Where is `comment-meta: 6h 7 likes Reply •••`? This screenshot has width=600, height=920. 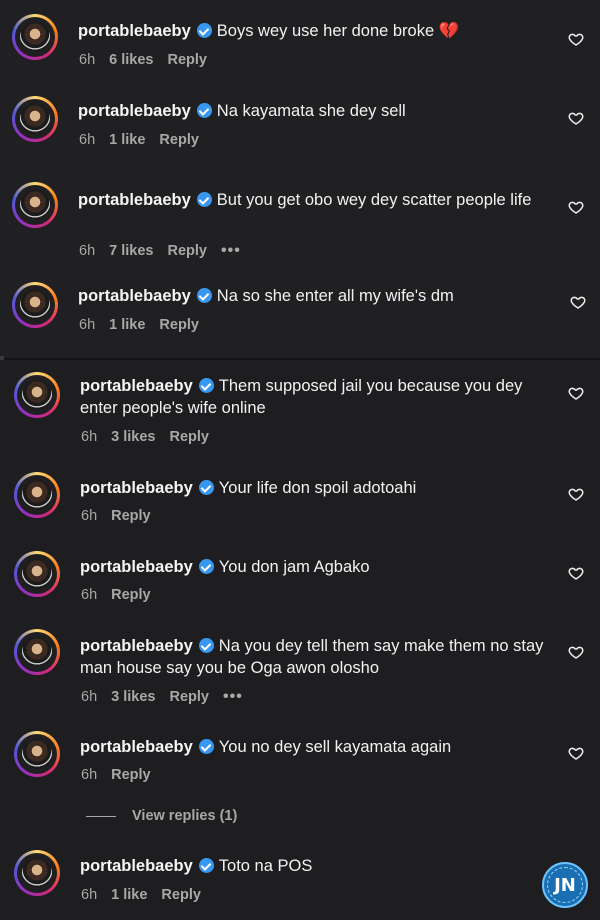 comment-meta: 6h 7 likes Reply ••• is located at coordinates (167, 251).